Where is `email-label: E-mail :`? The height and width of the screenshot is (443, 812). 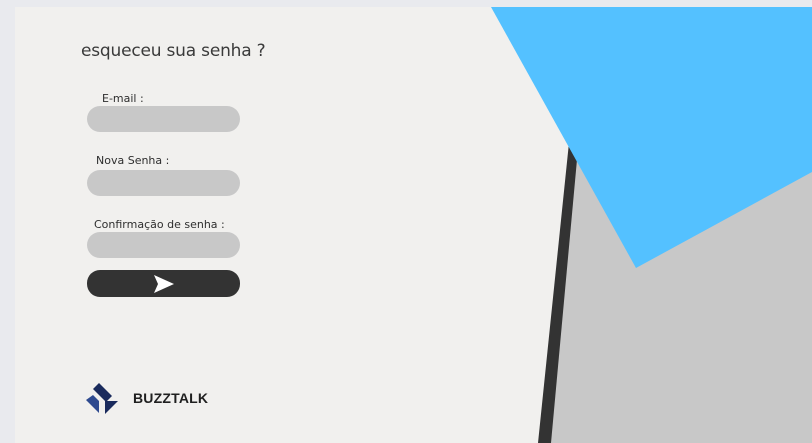
email-label: E-mail : is located at coordinates (123, 98).